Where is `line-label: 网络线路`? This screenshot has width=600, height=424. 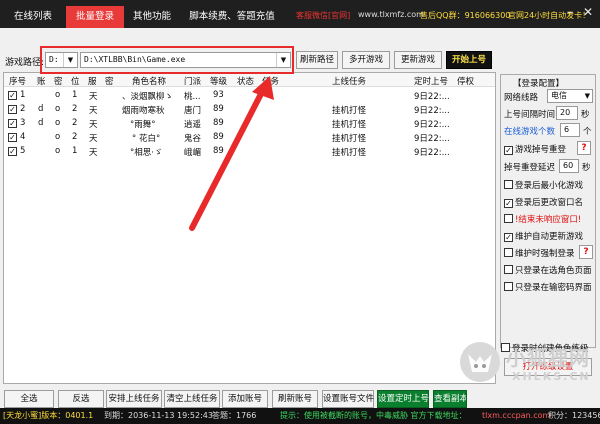 line-label: 网络线路 is located at coordinates (521, 98).